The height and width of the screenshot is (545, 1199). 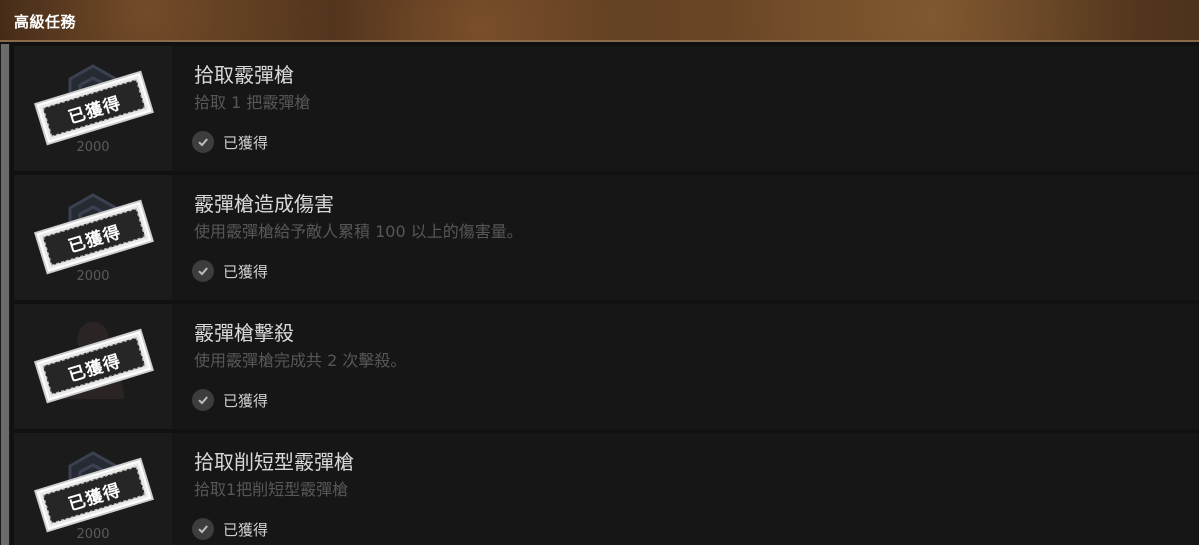 I want to click on scrollbar-thumb, so click(x=5, y=294).